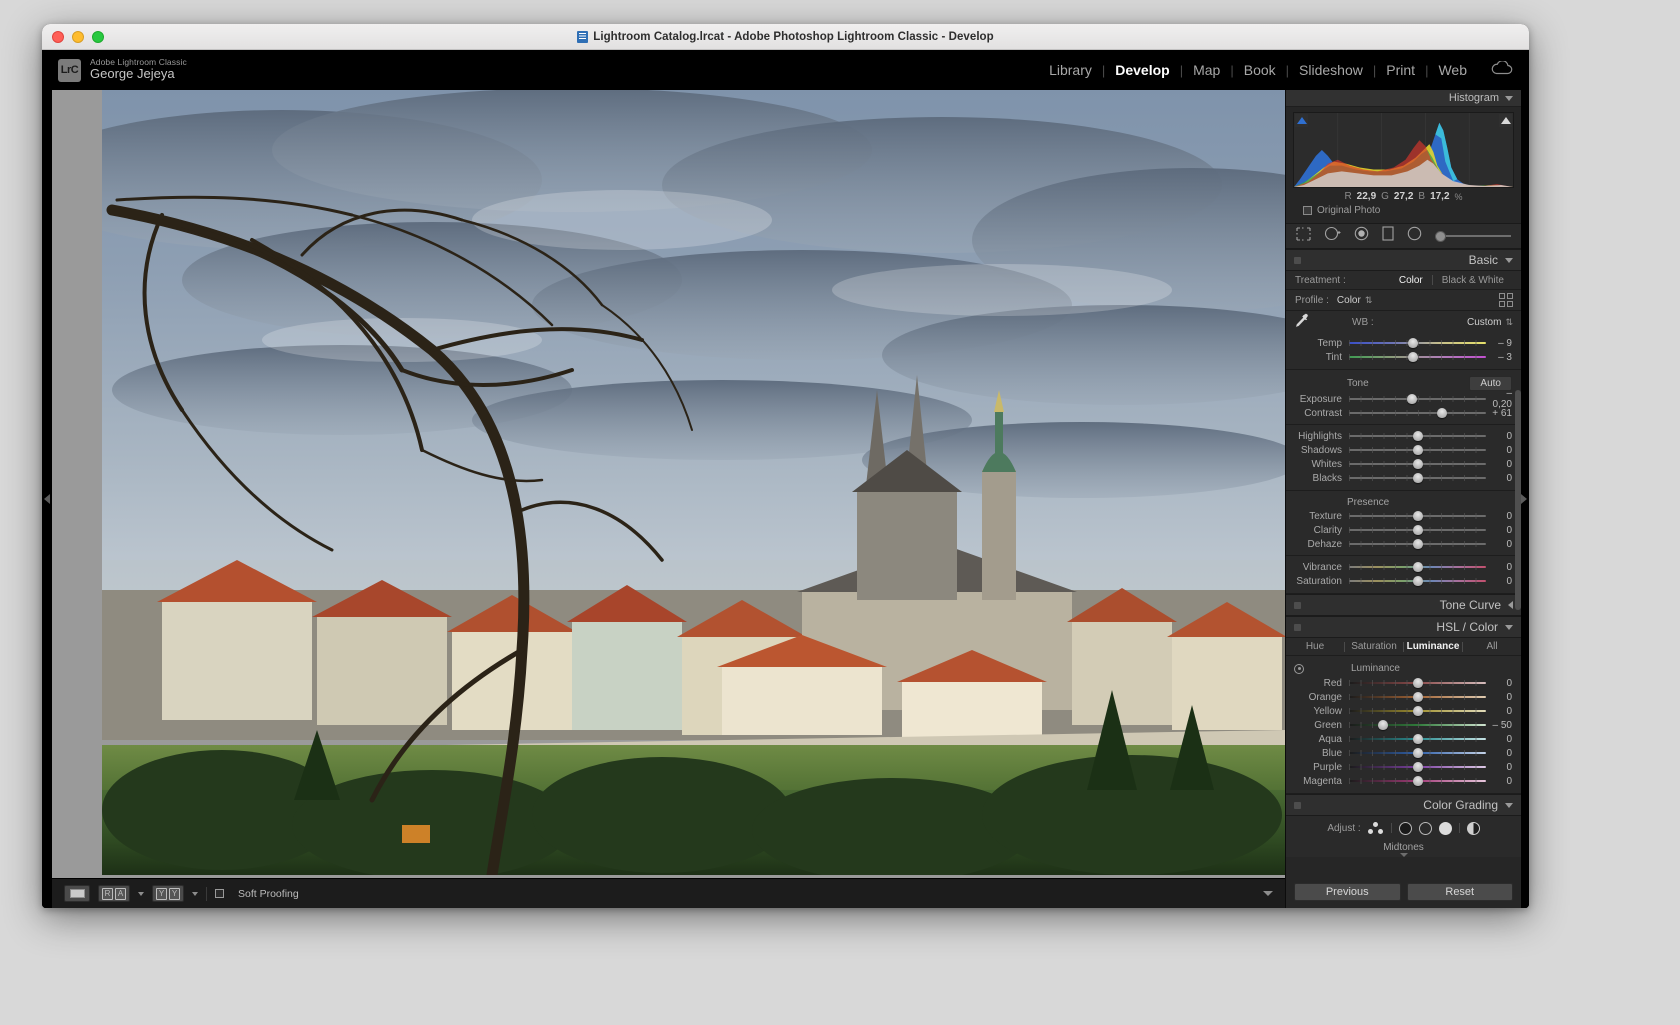 Image resolution: width=1680 pixels, height=1025 pixels. Describe the element at coordinates (1417, 753) in the screenshot. I see `hsl-blue-slider` at that location.